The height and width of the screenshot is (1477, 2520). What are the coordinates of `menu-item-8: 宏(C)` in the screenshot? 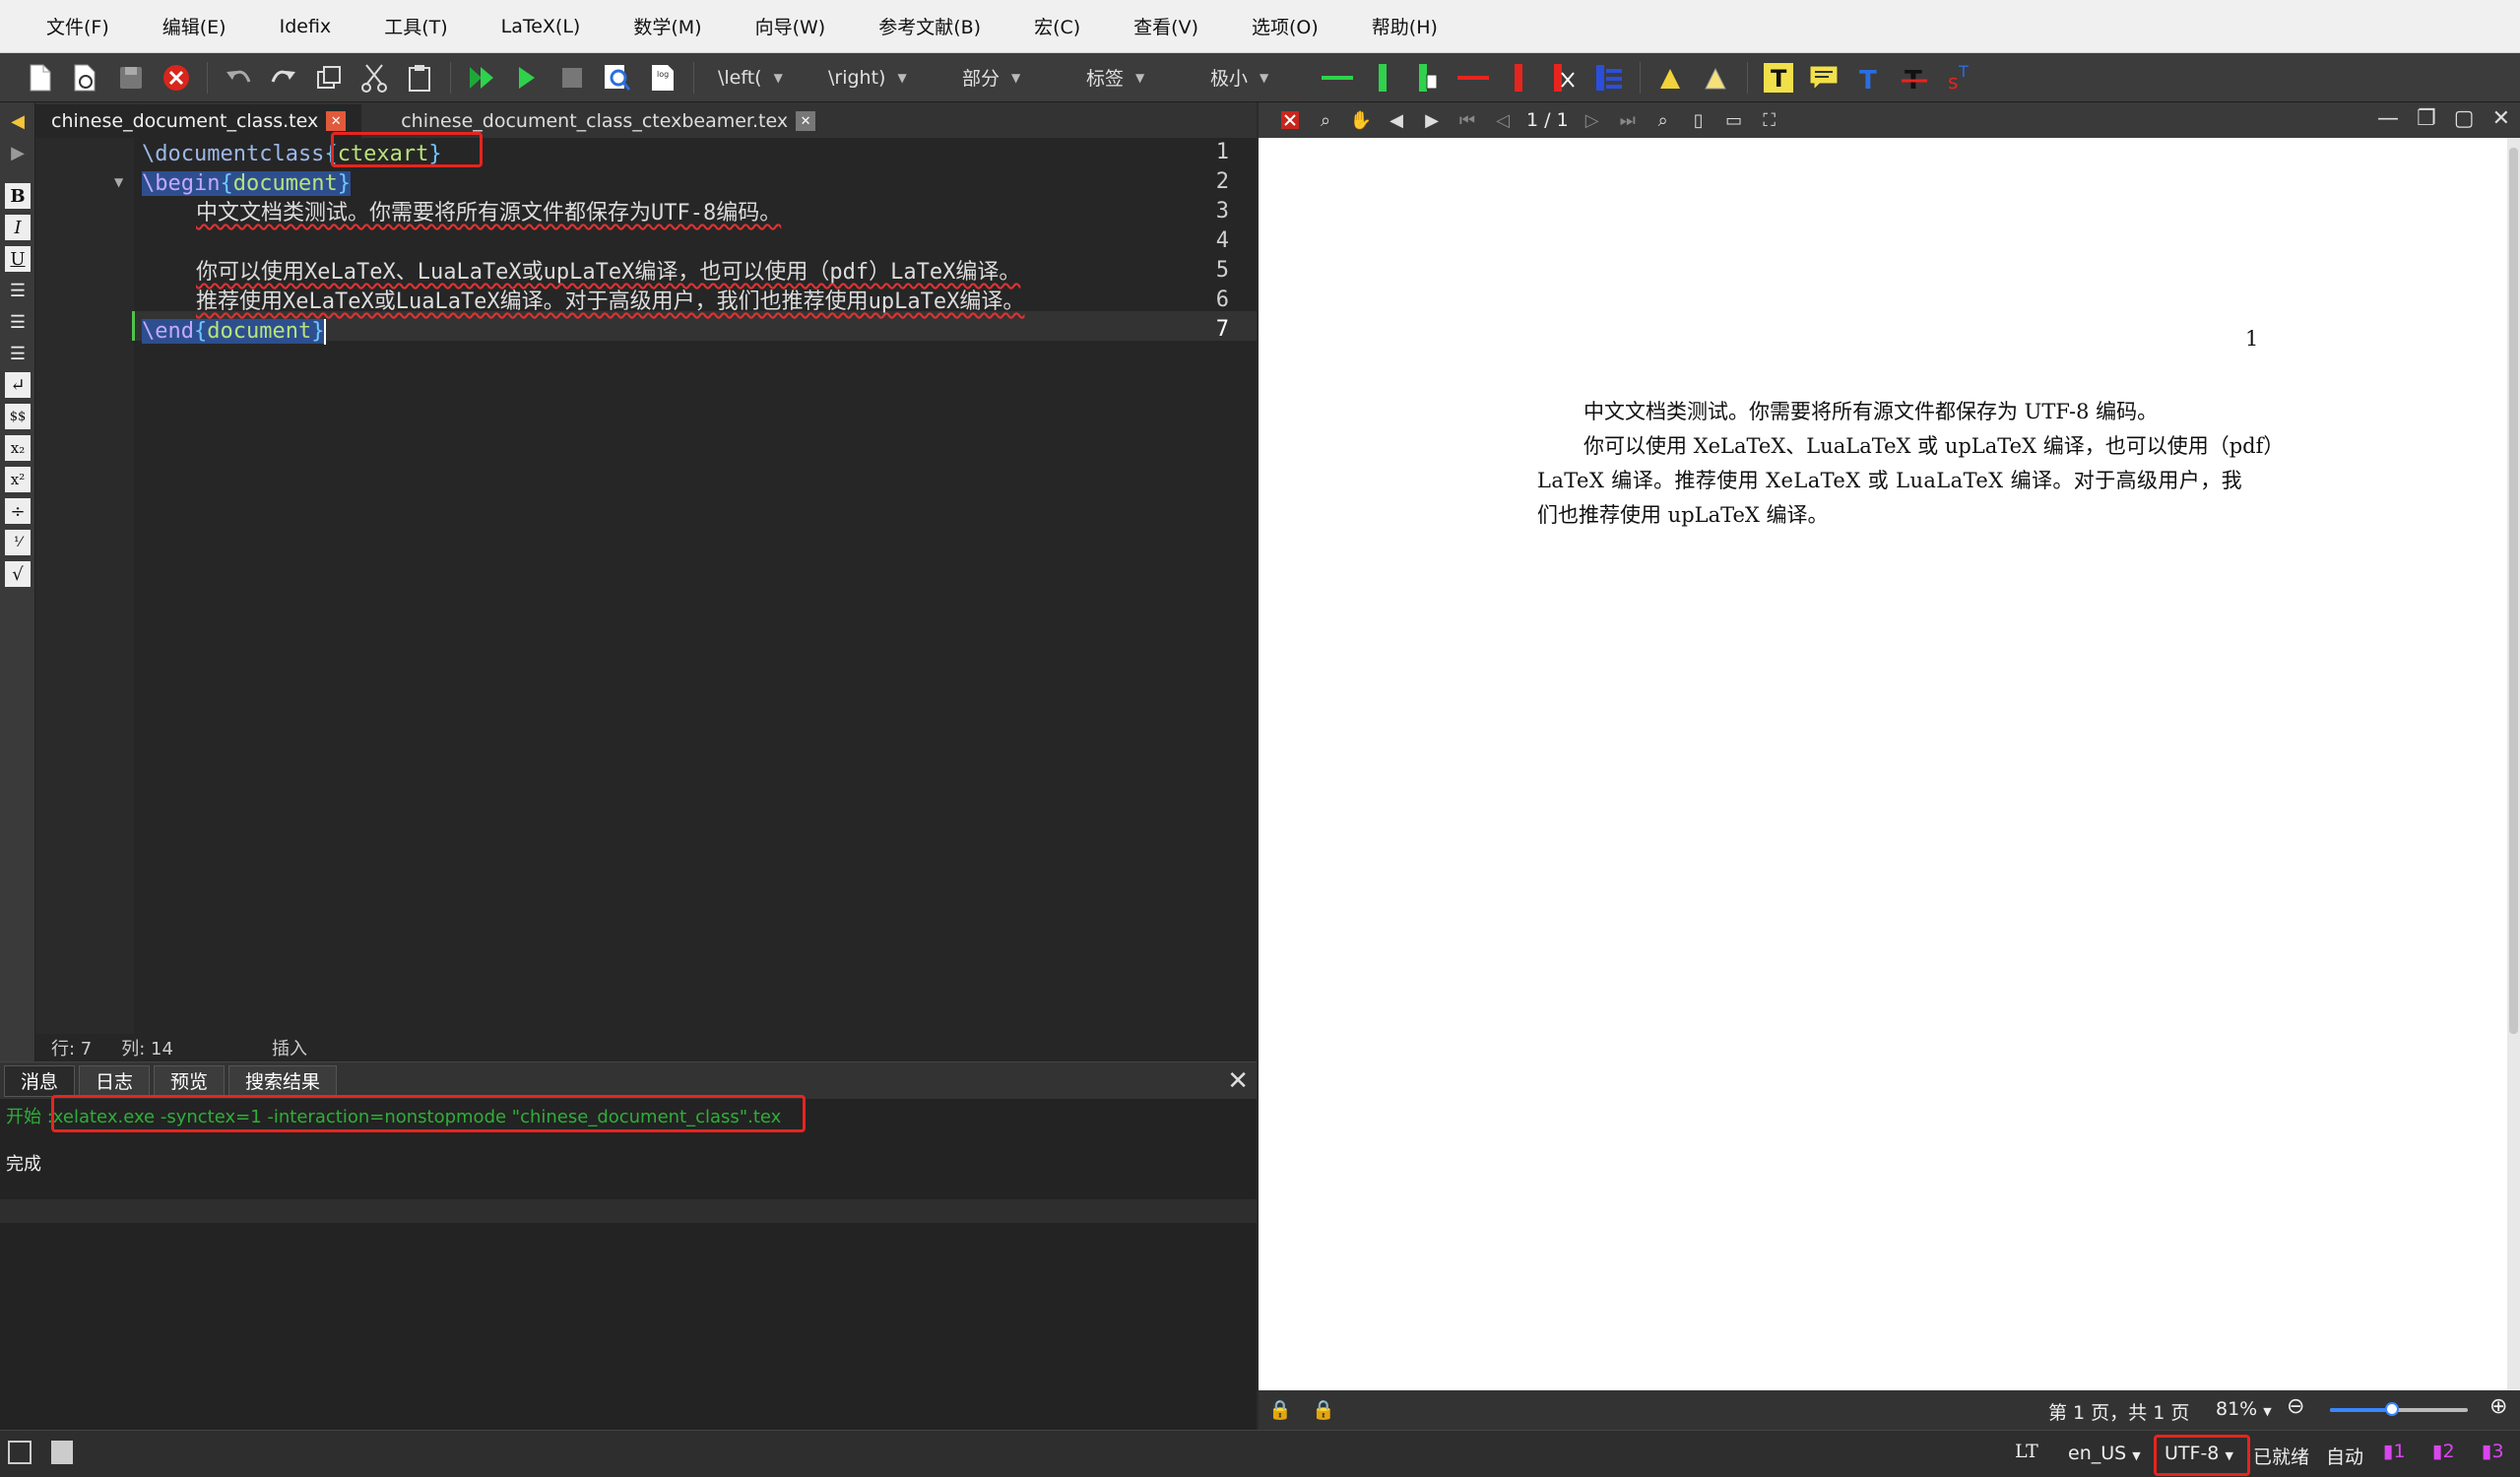 It's located at (1057, 26).